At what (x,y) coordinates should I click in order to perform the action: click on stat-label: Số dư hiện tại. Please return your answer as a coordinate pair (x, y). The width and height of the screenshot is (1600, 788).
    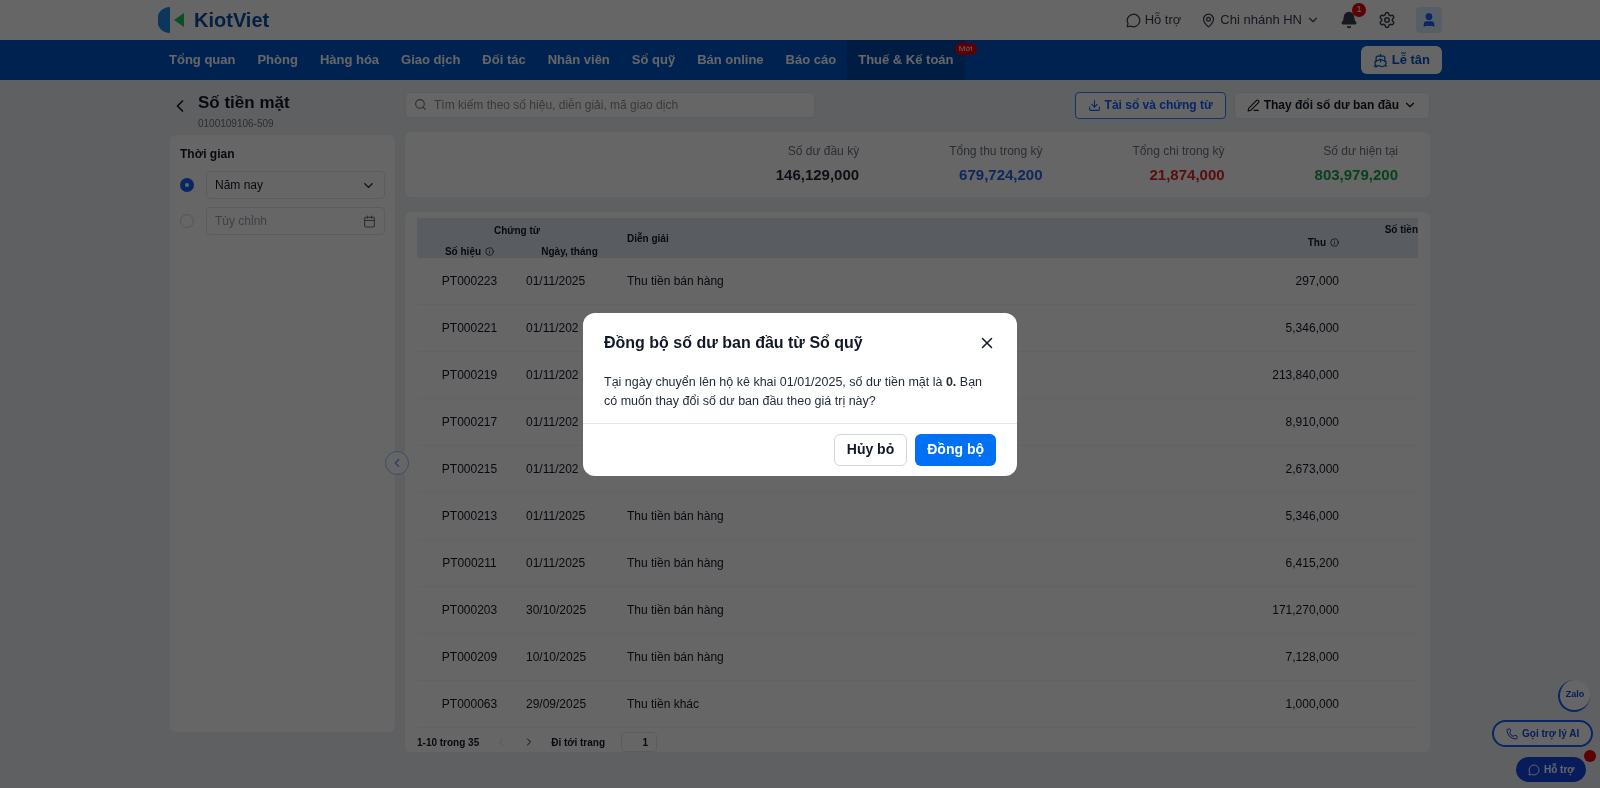
    Looking at the image, I should click on (1360, 152).